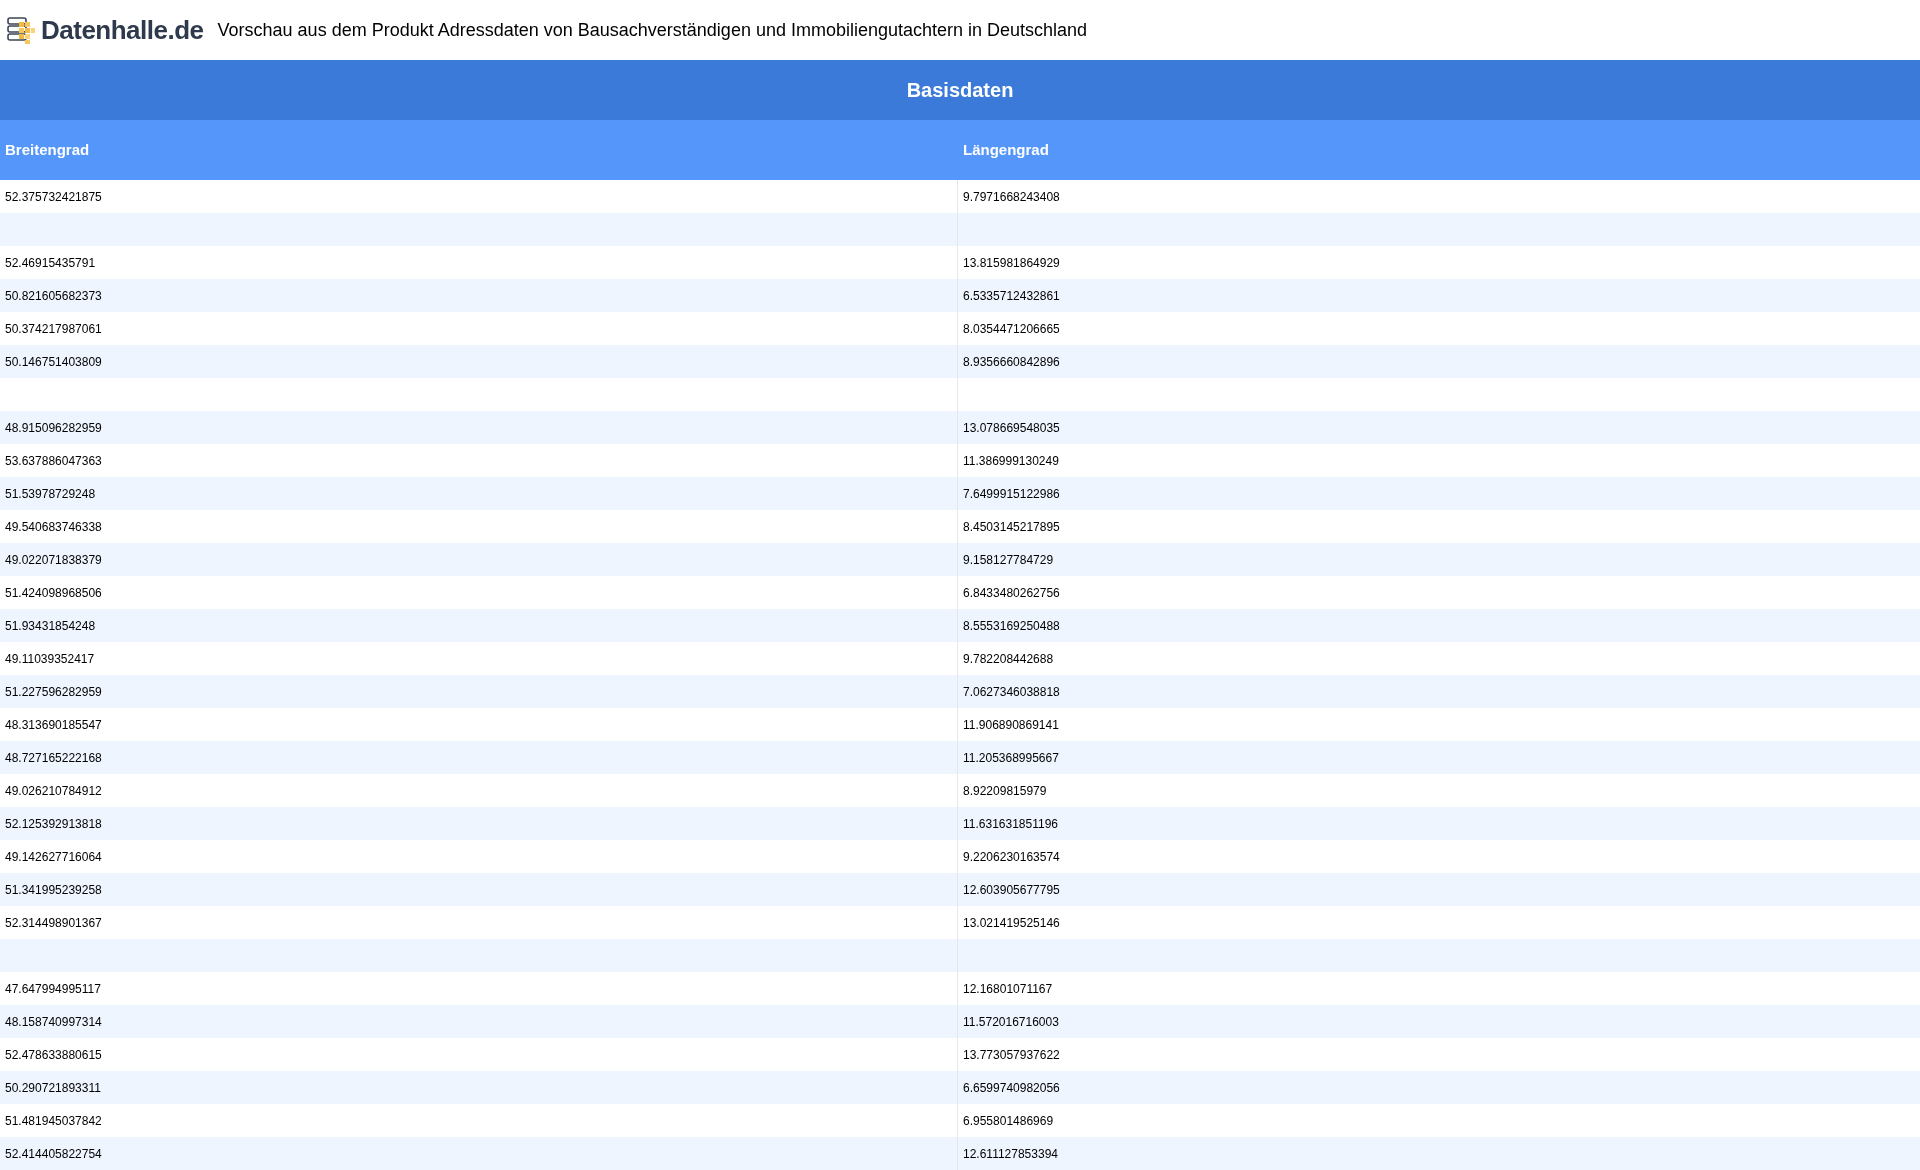  What do you see at coordinates (53, 1154) in the screenshot?
I see `table-cell-text: 52.414405822754` at bounding box center [53, 1154].